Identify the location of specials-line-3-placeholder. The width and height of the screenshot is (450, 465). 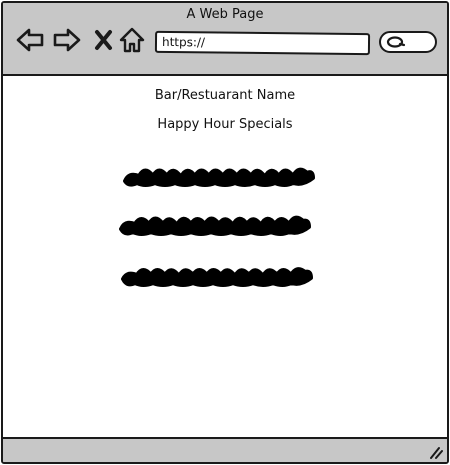
(215, 276).